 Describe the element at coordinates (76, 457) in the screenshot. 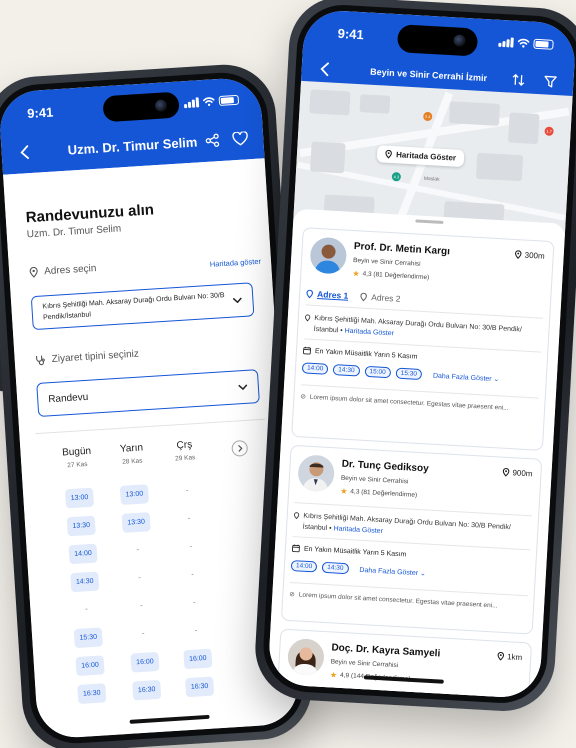

I see `day-header-today: Bugün 27 Kas` at that location.